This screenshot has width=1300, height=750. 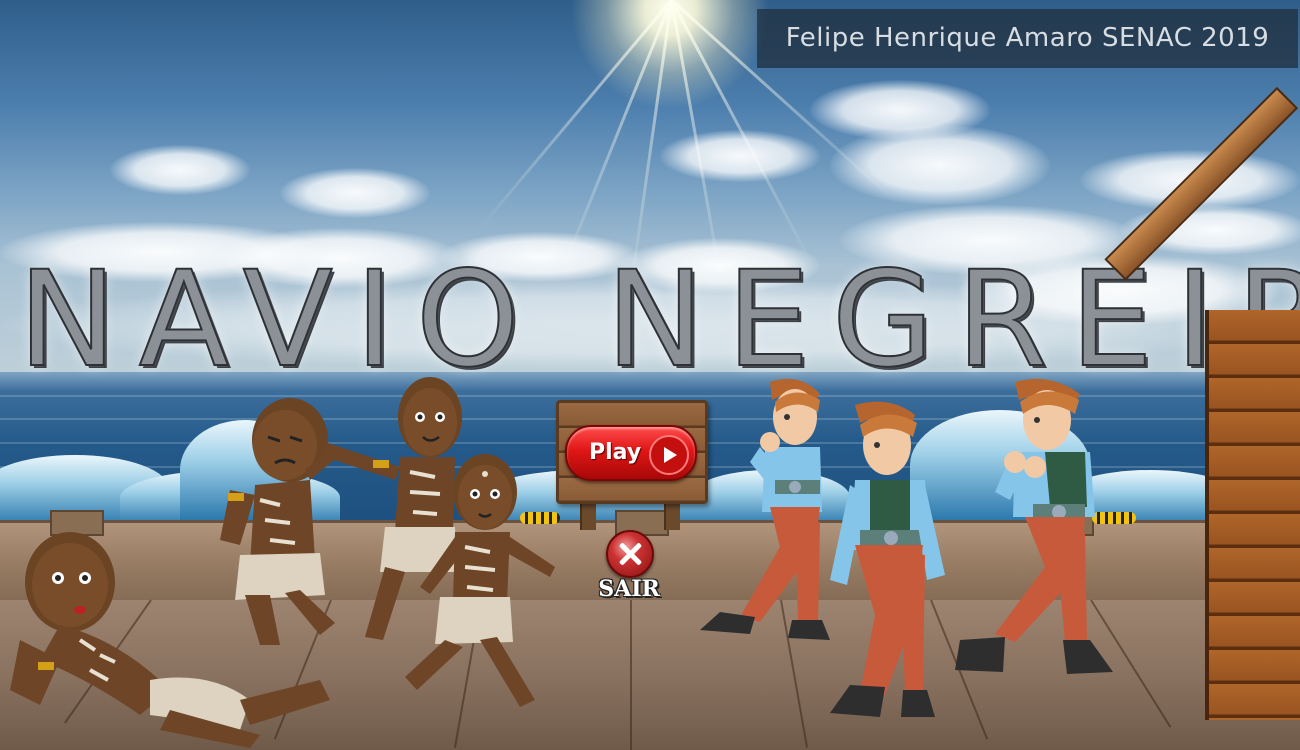 I want to click on character-african-walking, so click(x=480, y=580).